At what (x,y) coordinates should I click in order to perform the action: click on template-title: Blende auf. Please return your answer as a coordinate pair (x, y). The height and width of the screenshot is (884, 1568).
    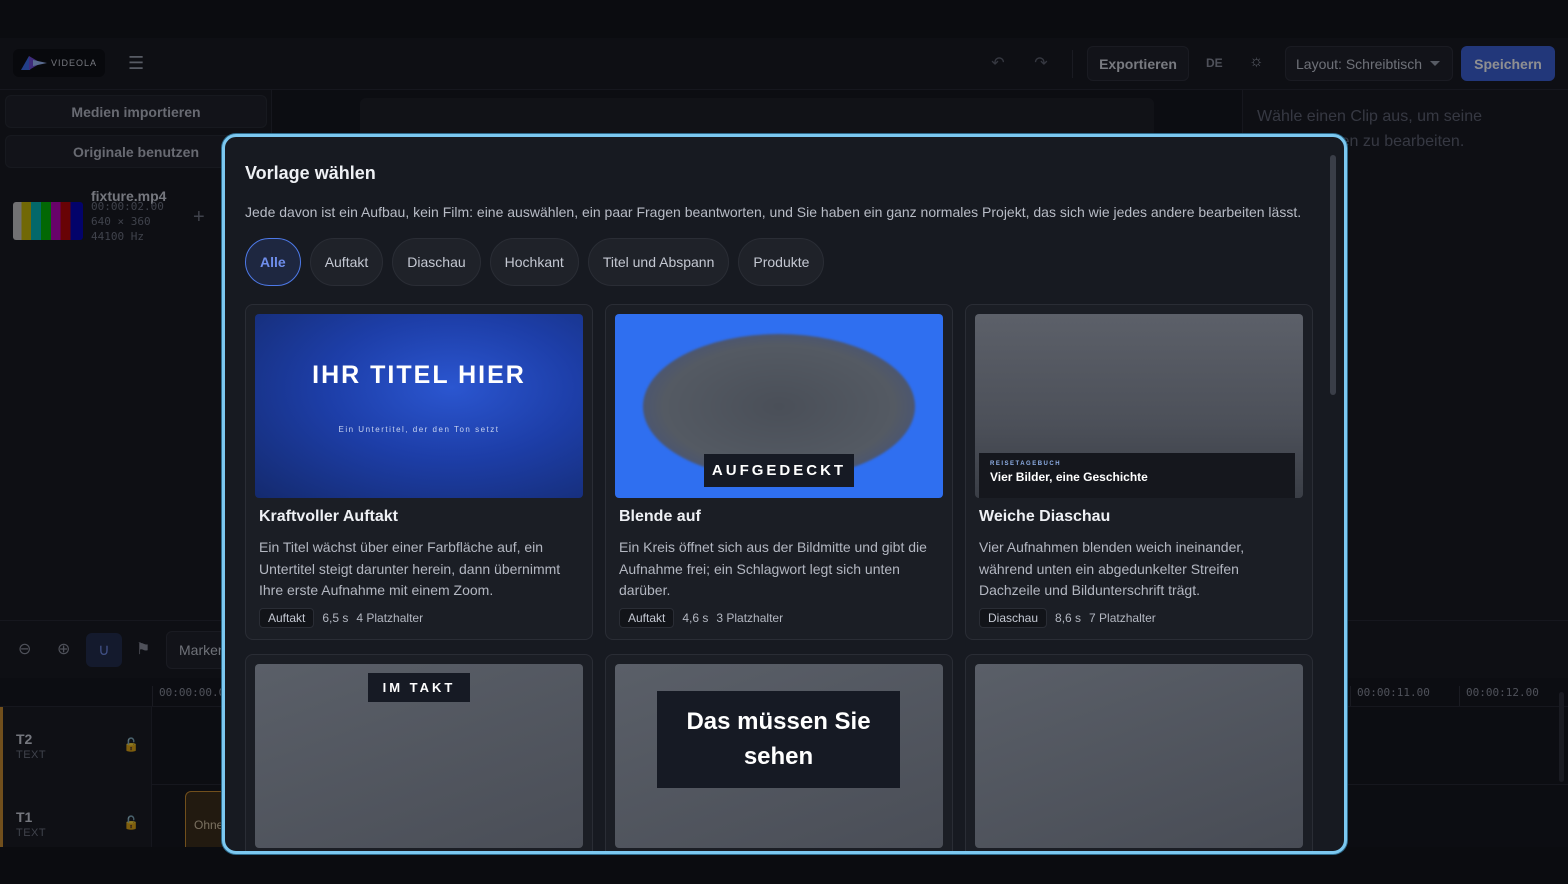
    Looking at the image, I should click on (660, 516).